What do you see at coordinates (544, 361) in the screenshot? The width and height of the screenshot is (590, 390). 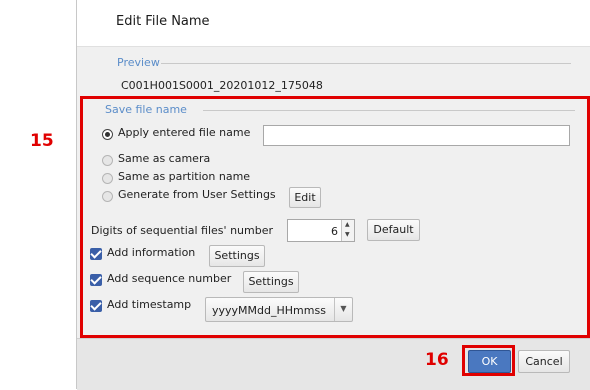 I see `cancel-button: Cancel` at bounding box center [544, 361].